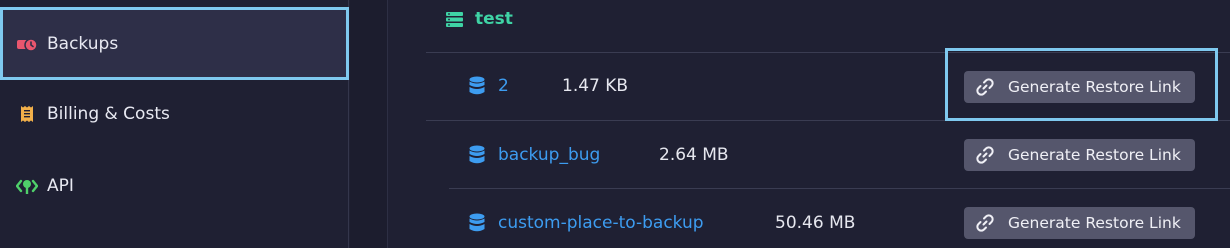 The image size is (1230, 248). Describe the element at coordinates (1081, 84) in the screenshot. I see `focus-highlight` at that location.